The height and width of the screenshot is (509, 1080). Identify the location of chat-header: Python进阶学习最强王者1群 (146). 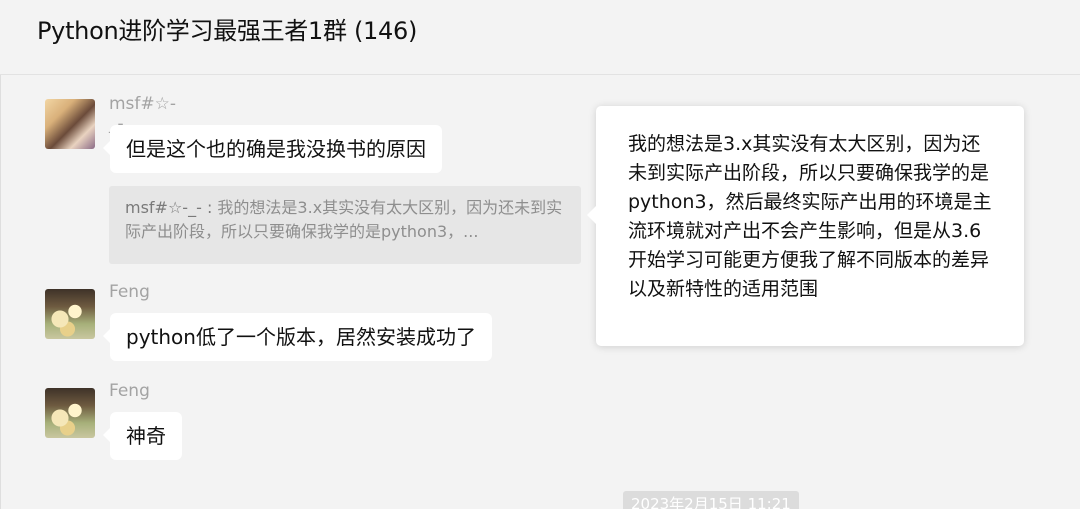
(540, 37).